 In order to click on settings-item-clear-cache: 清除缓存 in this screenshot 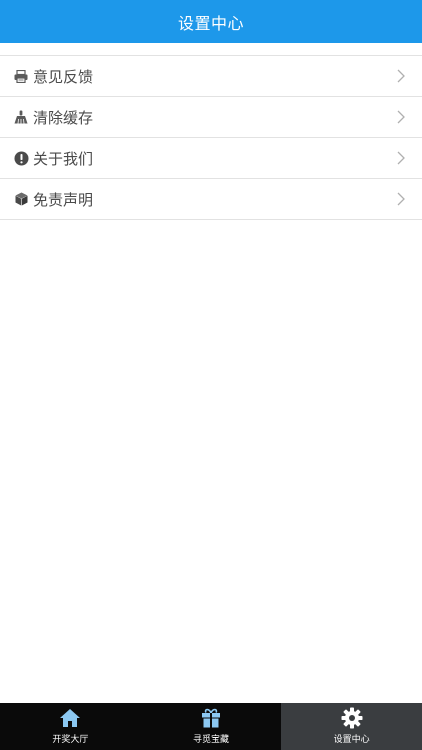, I will do `click(211, 117)`.